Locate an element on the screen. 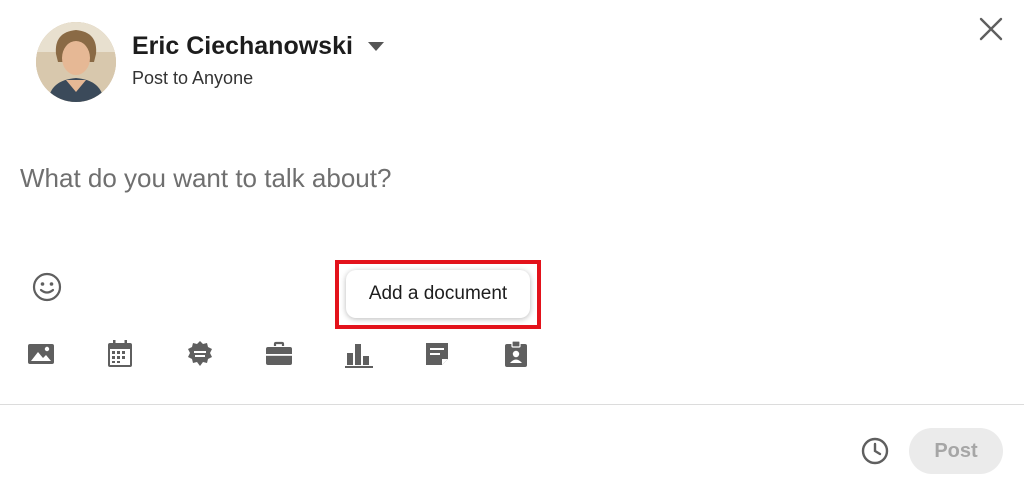 The image size is (1024, 483). close-button is located at coordinates (991, 29).